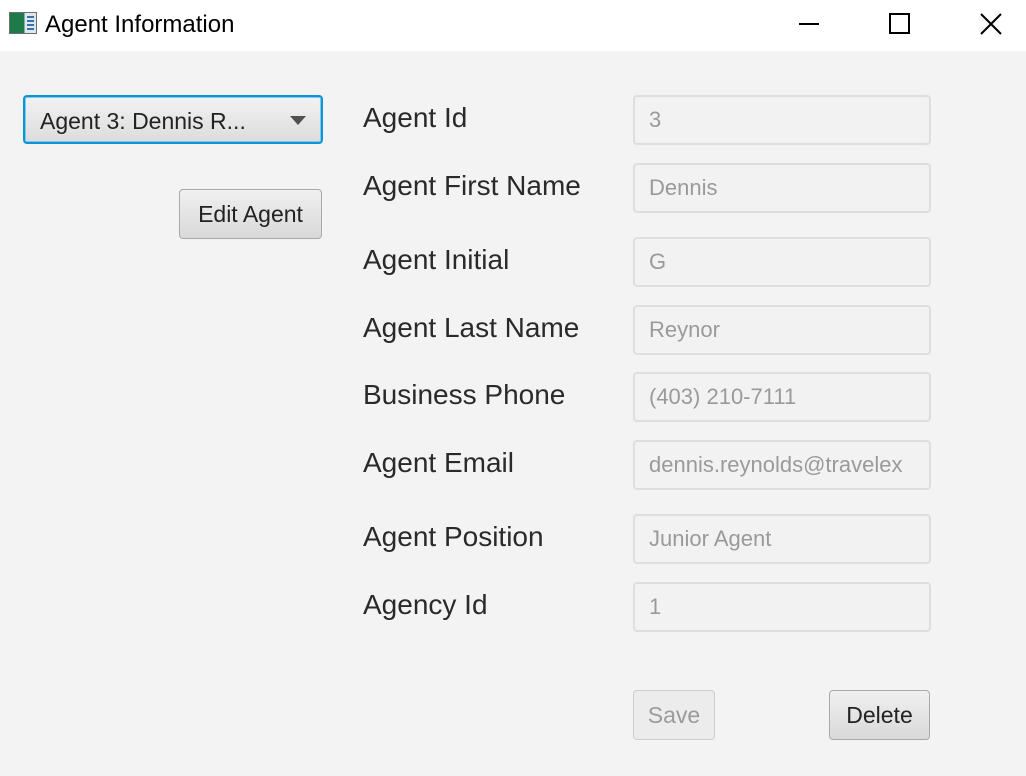  Describe the element at coordinates (782, 188) in the screenshot. I see `agent-first-name-field: Dennis` at that location.